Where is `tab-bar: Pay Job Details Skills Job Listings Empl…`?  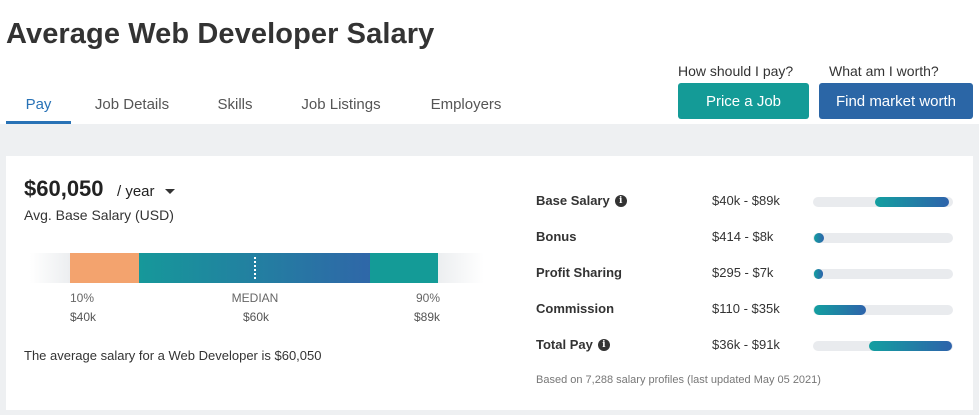
tab-bar: Pay Job Details Skills Job Listings Empl… is located at coordinates (256, 105).